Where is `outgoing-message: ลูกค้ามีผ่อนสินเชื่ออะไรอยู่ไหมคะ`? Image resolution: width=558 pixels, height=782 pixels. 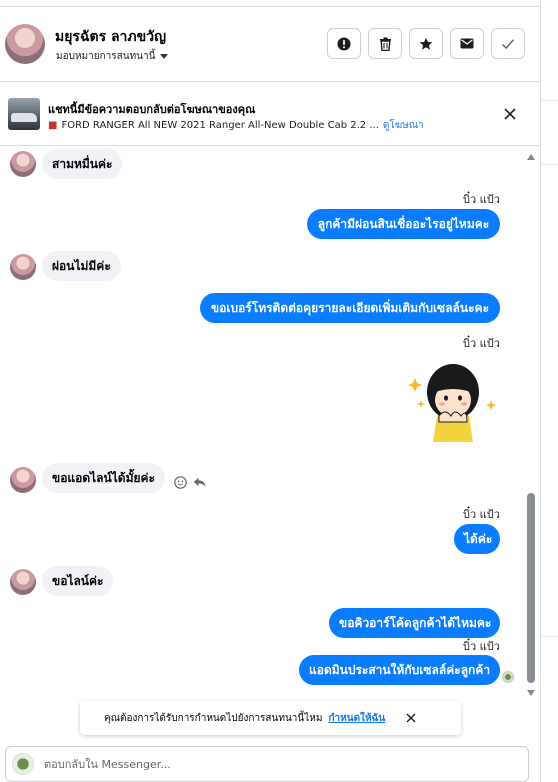
outgoing-message: ลูกค้ามีผ่อนสินเชื่ออะไรอยู่ไหมคะ is located at coordinates (403, 224).